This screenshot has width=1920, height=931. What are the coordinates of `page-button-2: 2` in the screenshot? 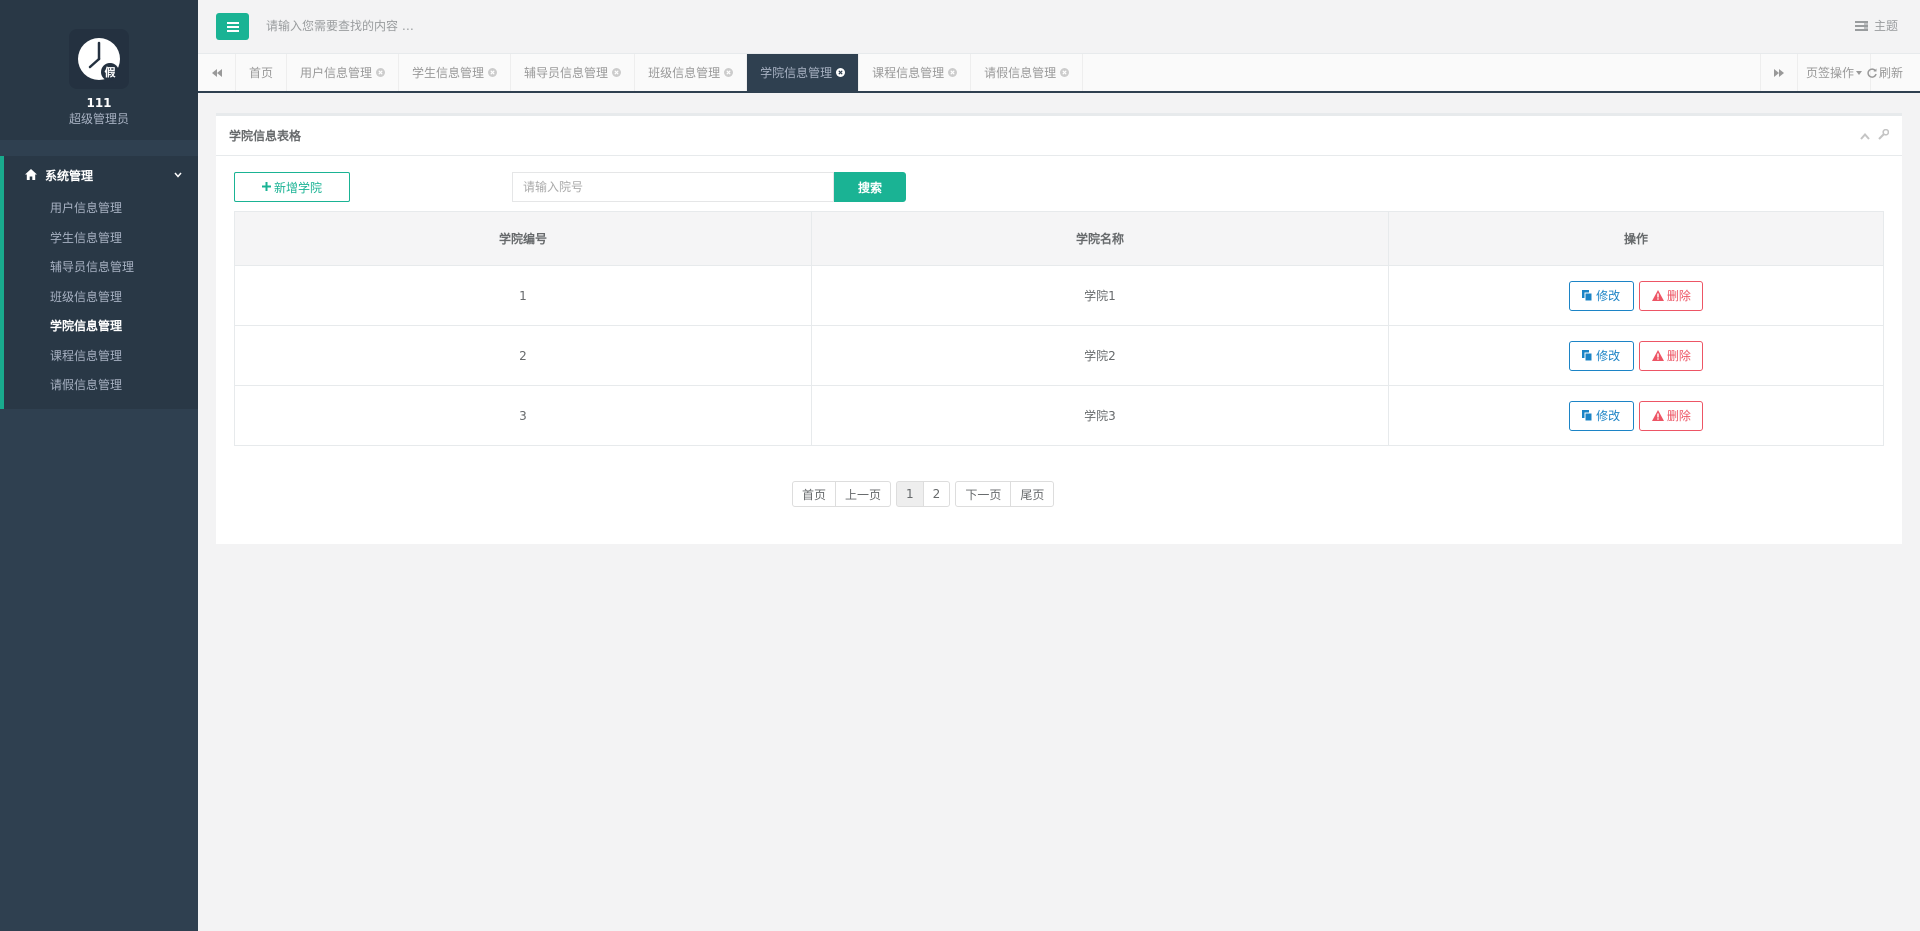 It's located at (936, 494).